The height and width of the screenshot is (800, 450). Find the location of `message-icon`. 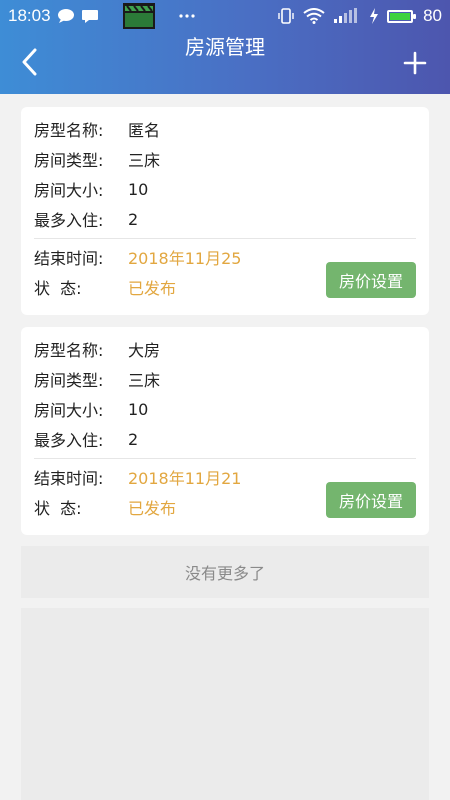

message-icon is located at coordinates (90, 16).